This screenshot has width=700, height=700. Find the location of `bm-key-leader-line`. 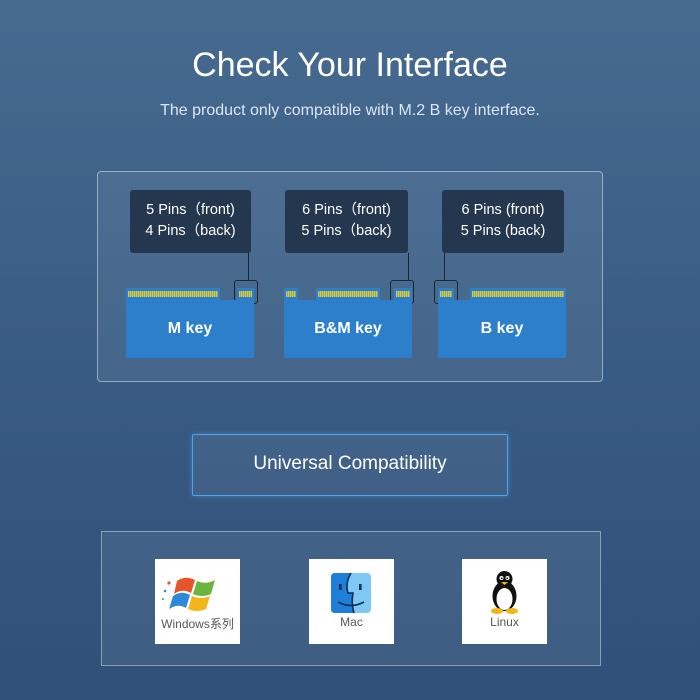

bm-key-leader-line is located at coordinates (408, 266).